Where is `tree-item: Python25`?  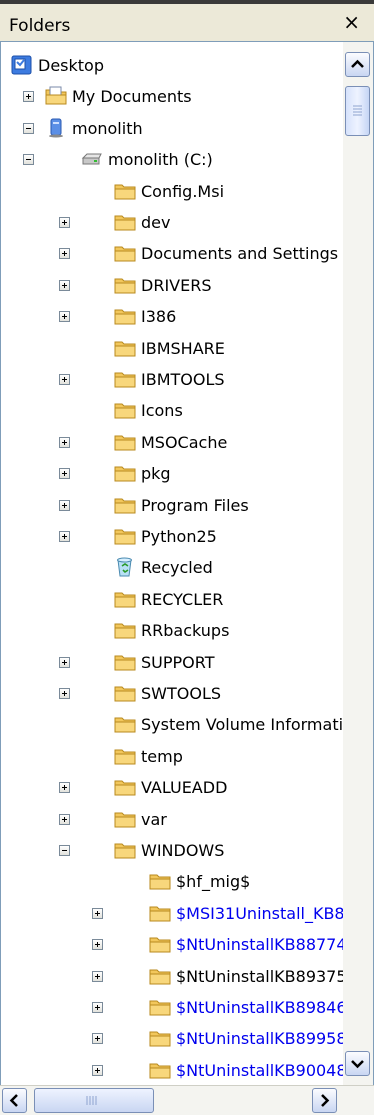 tree-item: Python25 is located at coordinates (172, 537).